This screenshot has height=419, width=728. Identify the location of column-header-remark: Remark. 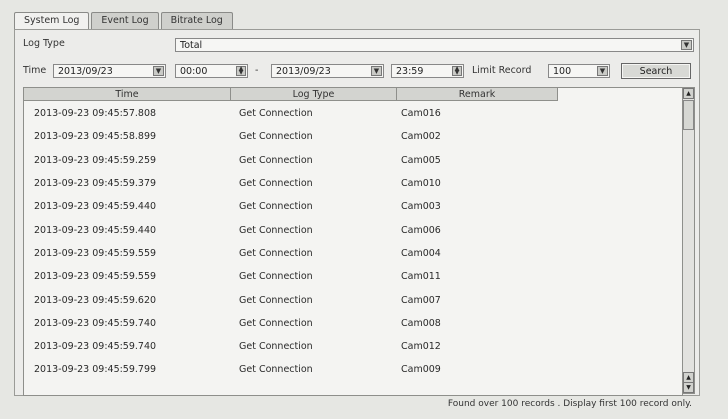
(477, 94).